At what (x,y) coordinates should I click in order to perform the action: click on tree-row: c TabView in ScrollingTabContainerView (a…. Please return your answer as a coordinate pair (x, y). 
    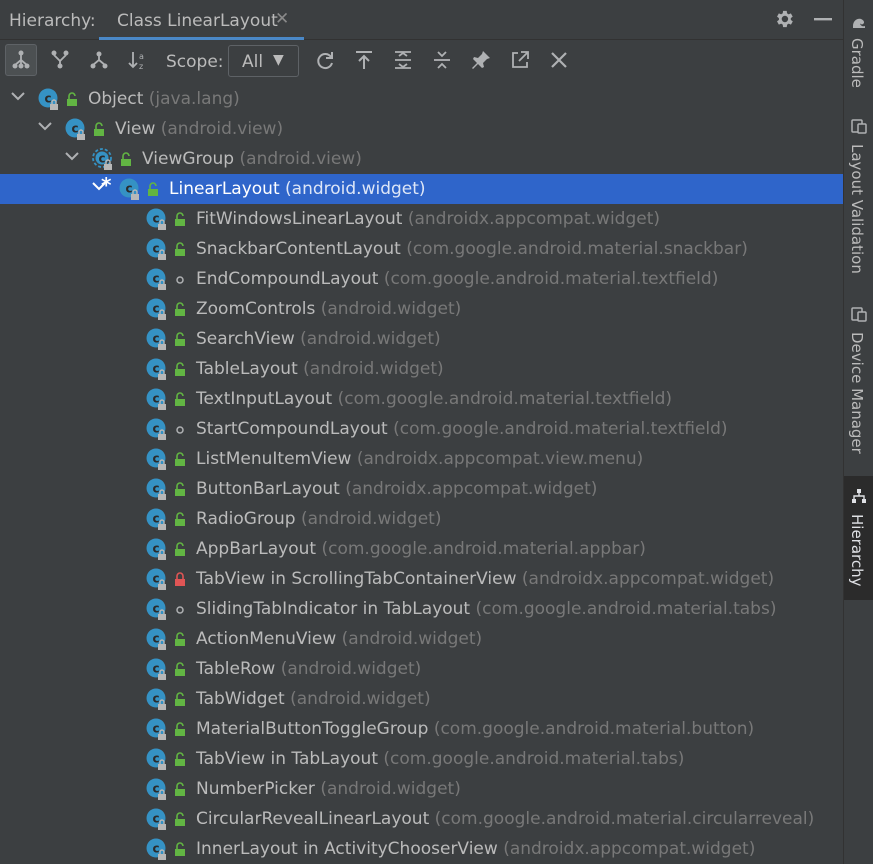
    Looking at the image, I should click on (421, 579).